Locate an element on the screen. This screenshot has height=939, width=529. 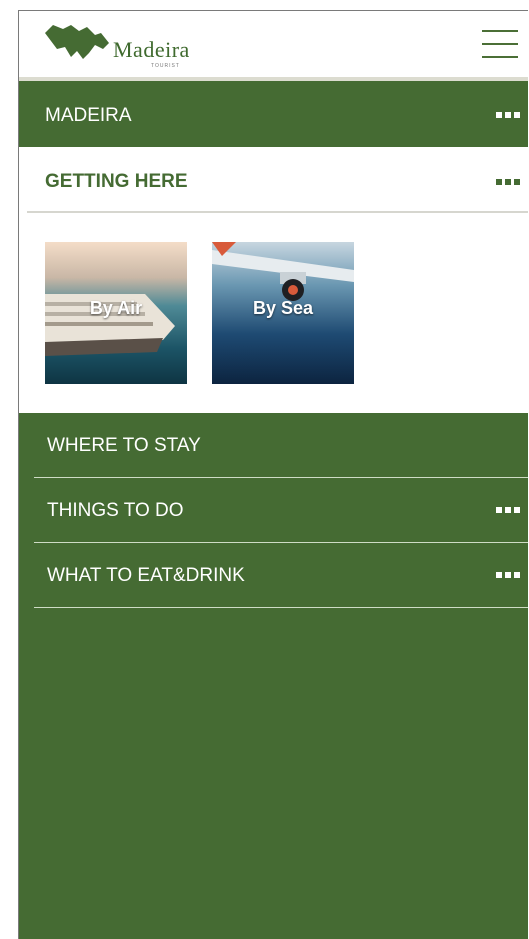
card-by-sea: By Sea is located at coordinates (283, 313).